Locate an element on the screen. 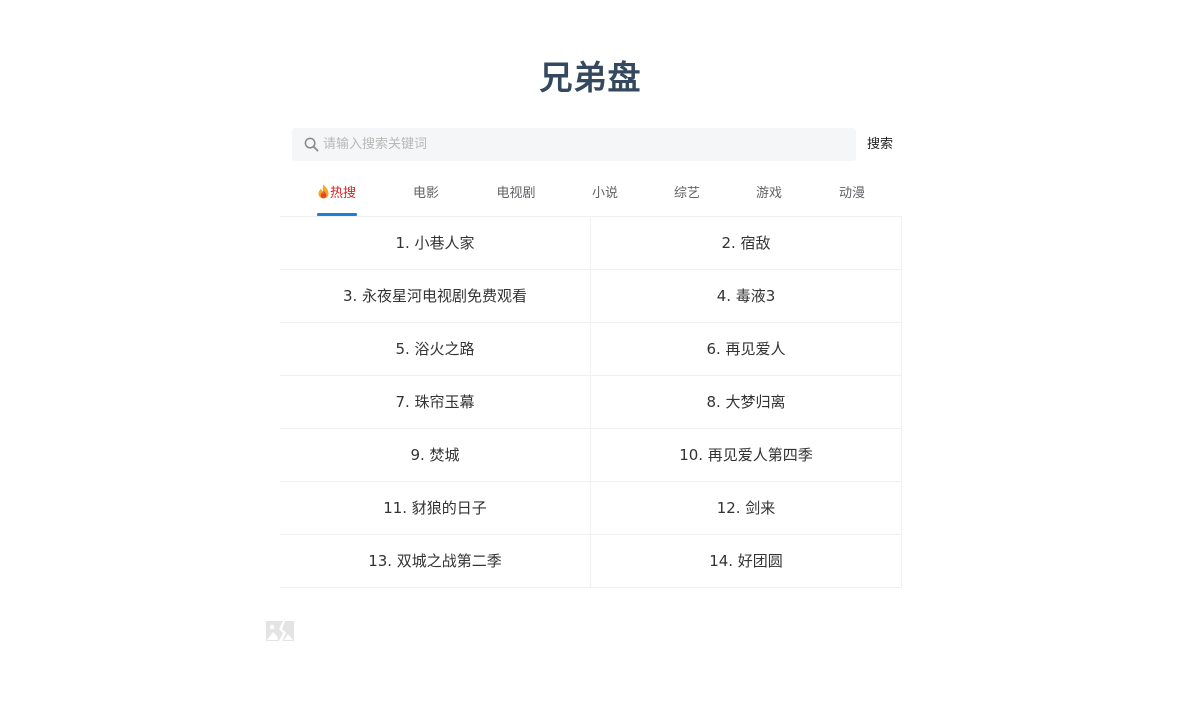 The image size is (1187, 705). hot-item: 8. 大梦归离 is located at coordinates (746, 402).